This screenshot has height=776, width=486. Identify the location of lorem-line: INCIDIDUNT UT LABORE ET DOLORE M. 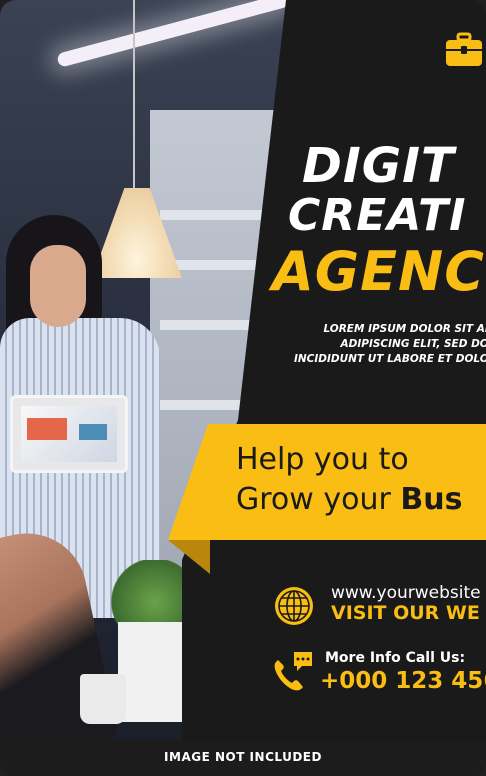
(389, 359).